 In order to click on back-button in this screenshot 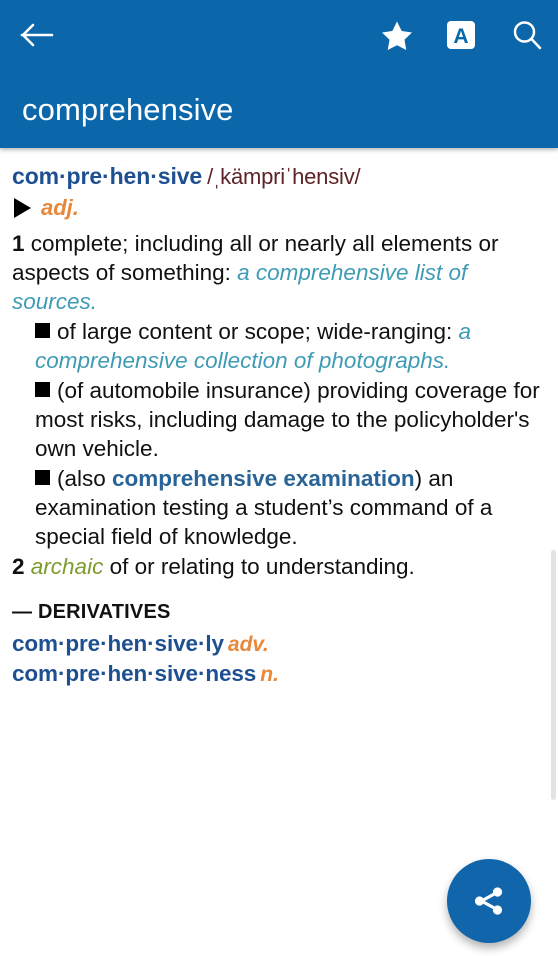, I will do `click(37, 35)`.